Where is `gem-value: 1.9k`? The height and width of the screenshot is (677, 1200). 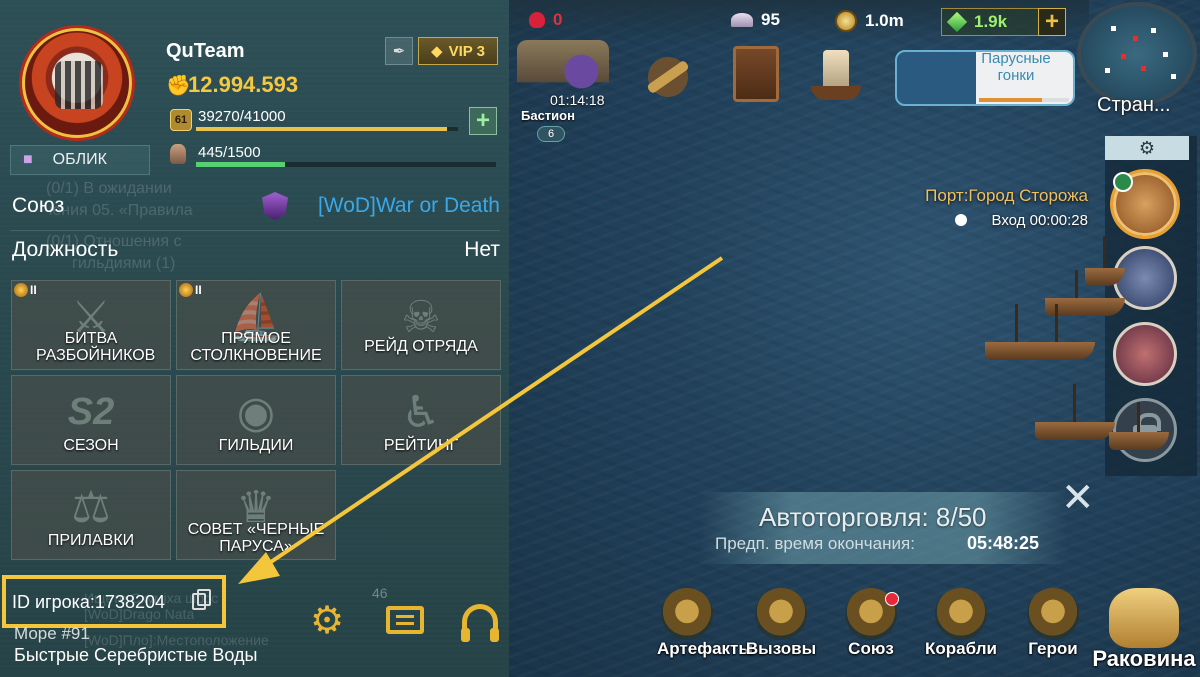 gem-value: 1.9k is located at coordinates (991, 21).